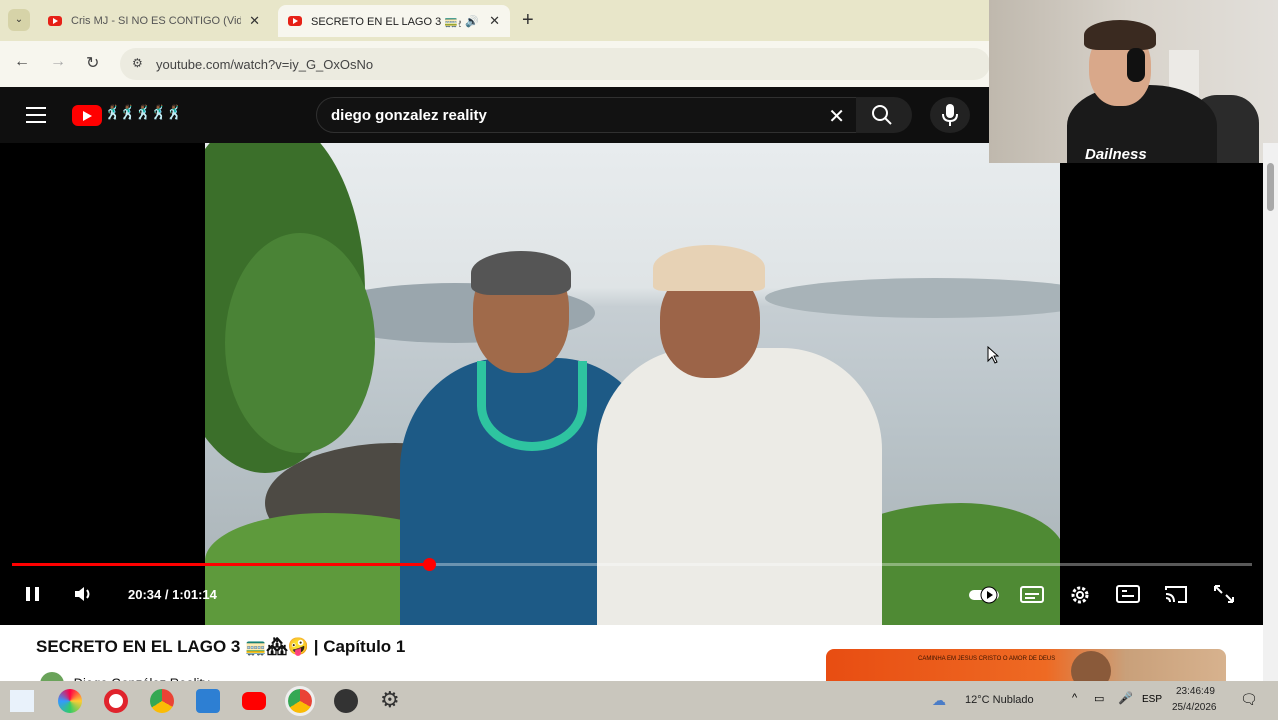 The width and height of the screenshot is (1278, 720). I want to click on youtube-logo-icon, so click(87, 115).